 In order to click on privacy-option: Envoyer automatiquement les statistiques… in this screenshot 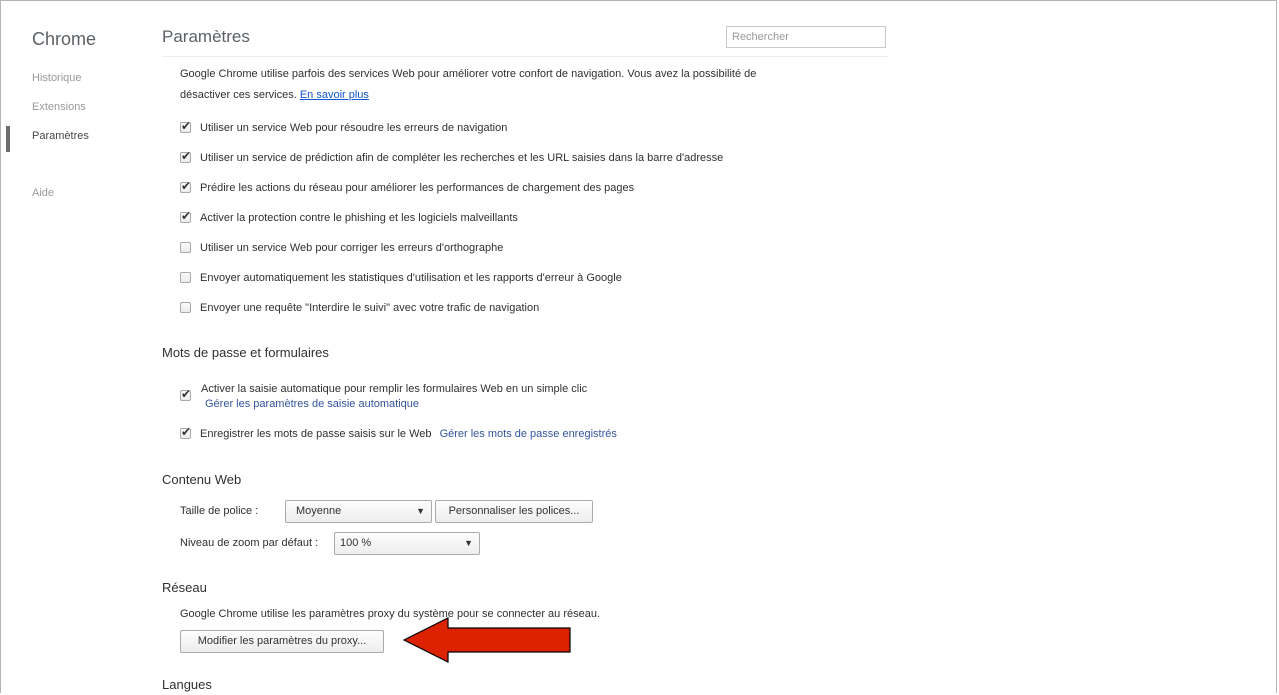, I will do `click(401, 278)`.